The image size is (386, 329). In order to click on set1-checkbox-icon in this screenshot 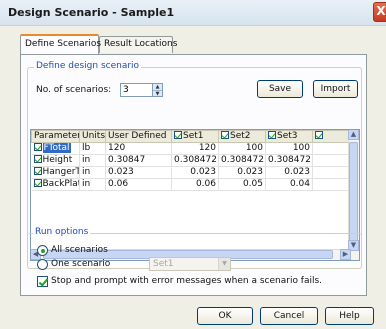, I will do `click(178, 135)`.